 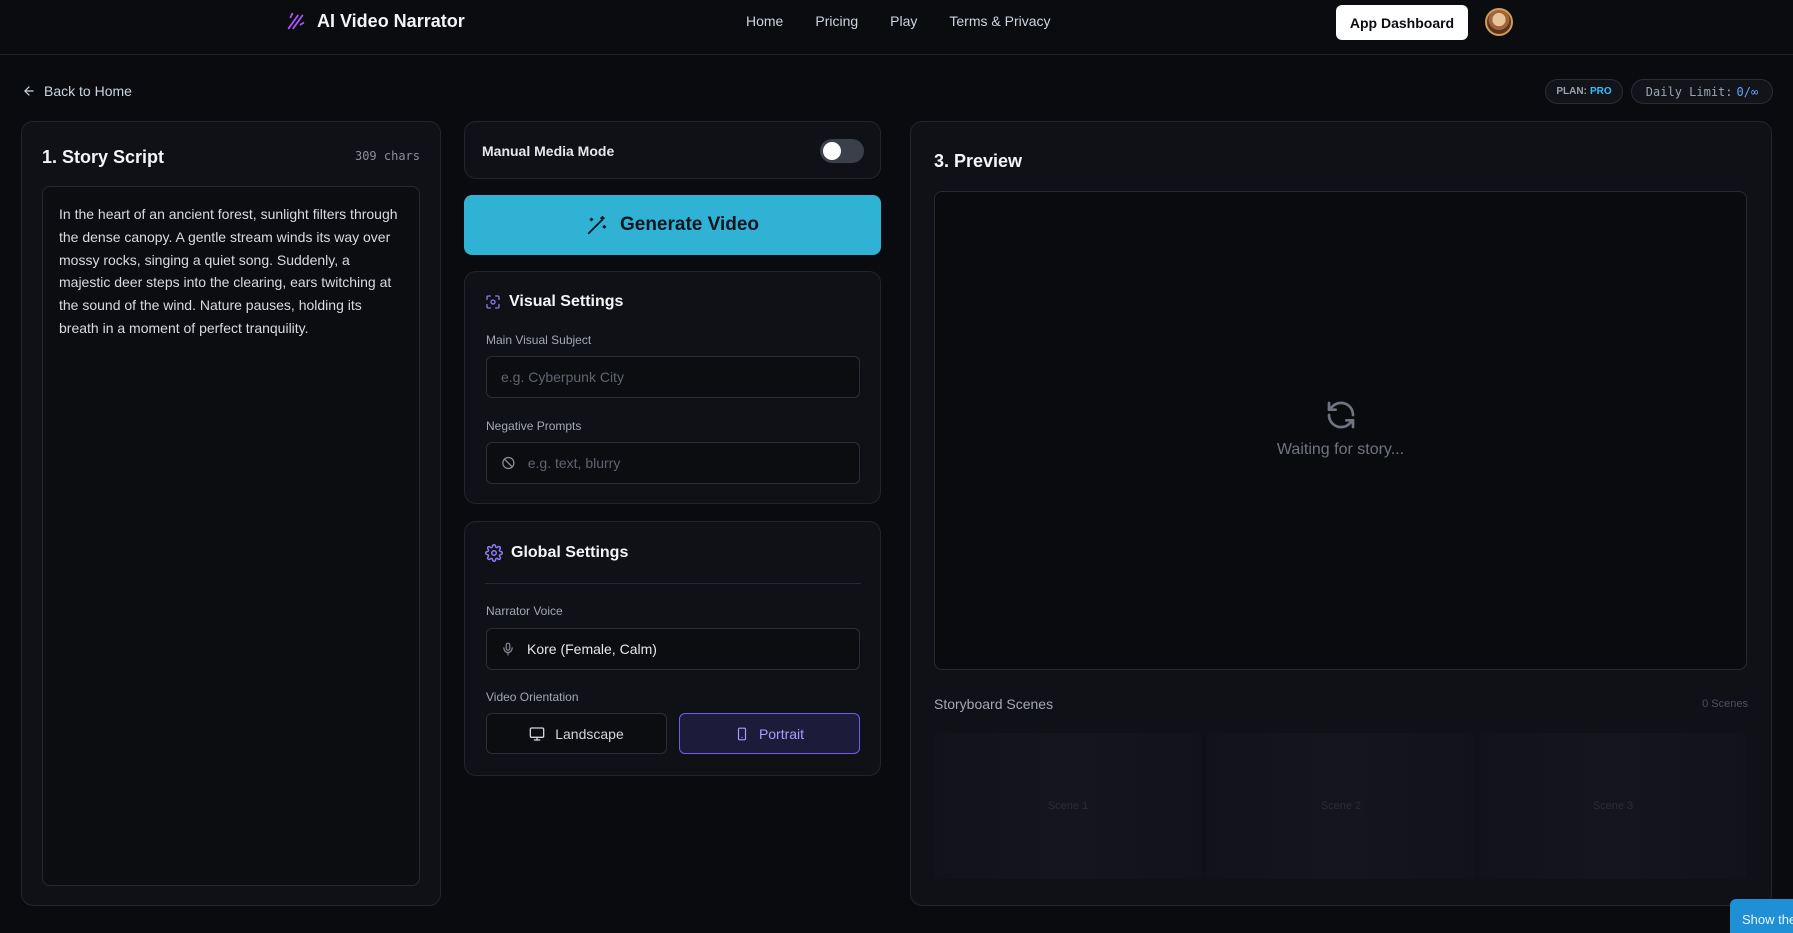 I want to click on nav-home: Home, so click(x=764, y=21).